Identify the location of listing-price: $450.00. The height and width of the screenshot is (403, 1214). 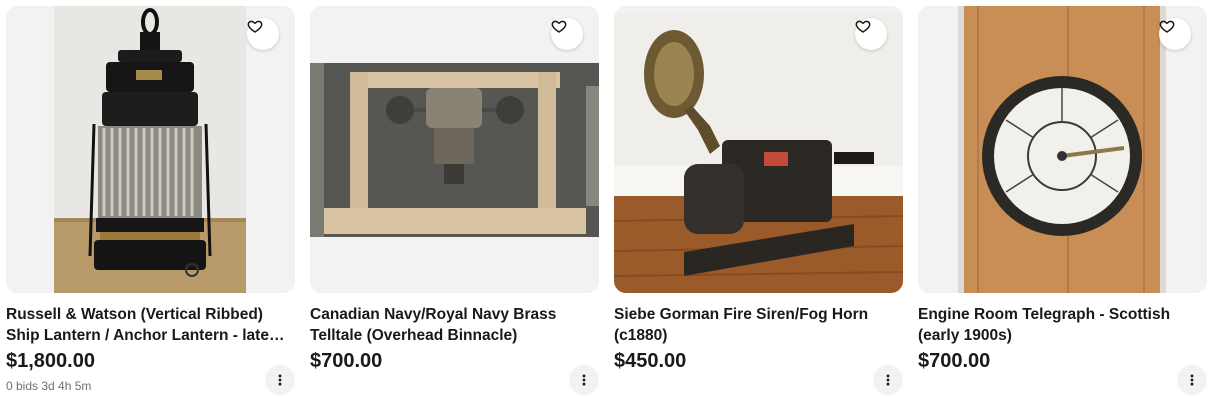
(650, 361).